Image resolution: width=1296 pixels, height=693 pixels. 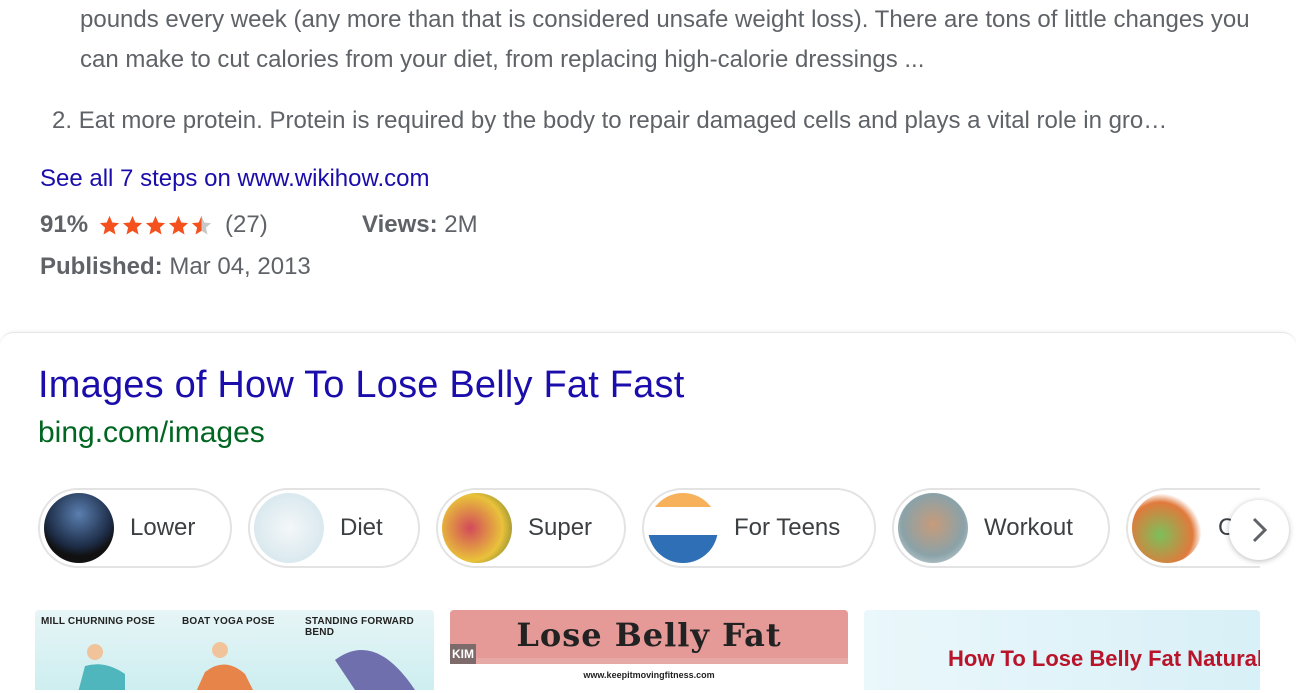 I want to click on chip-label: Super, so click(x=560, y=527).